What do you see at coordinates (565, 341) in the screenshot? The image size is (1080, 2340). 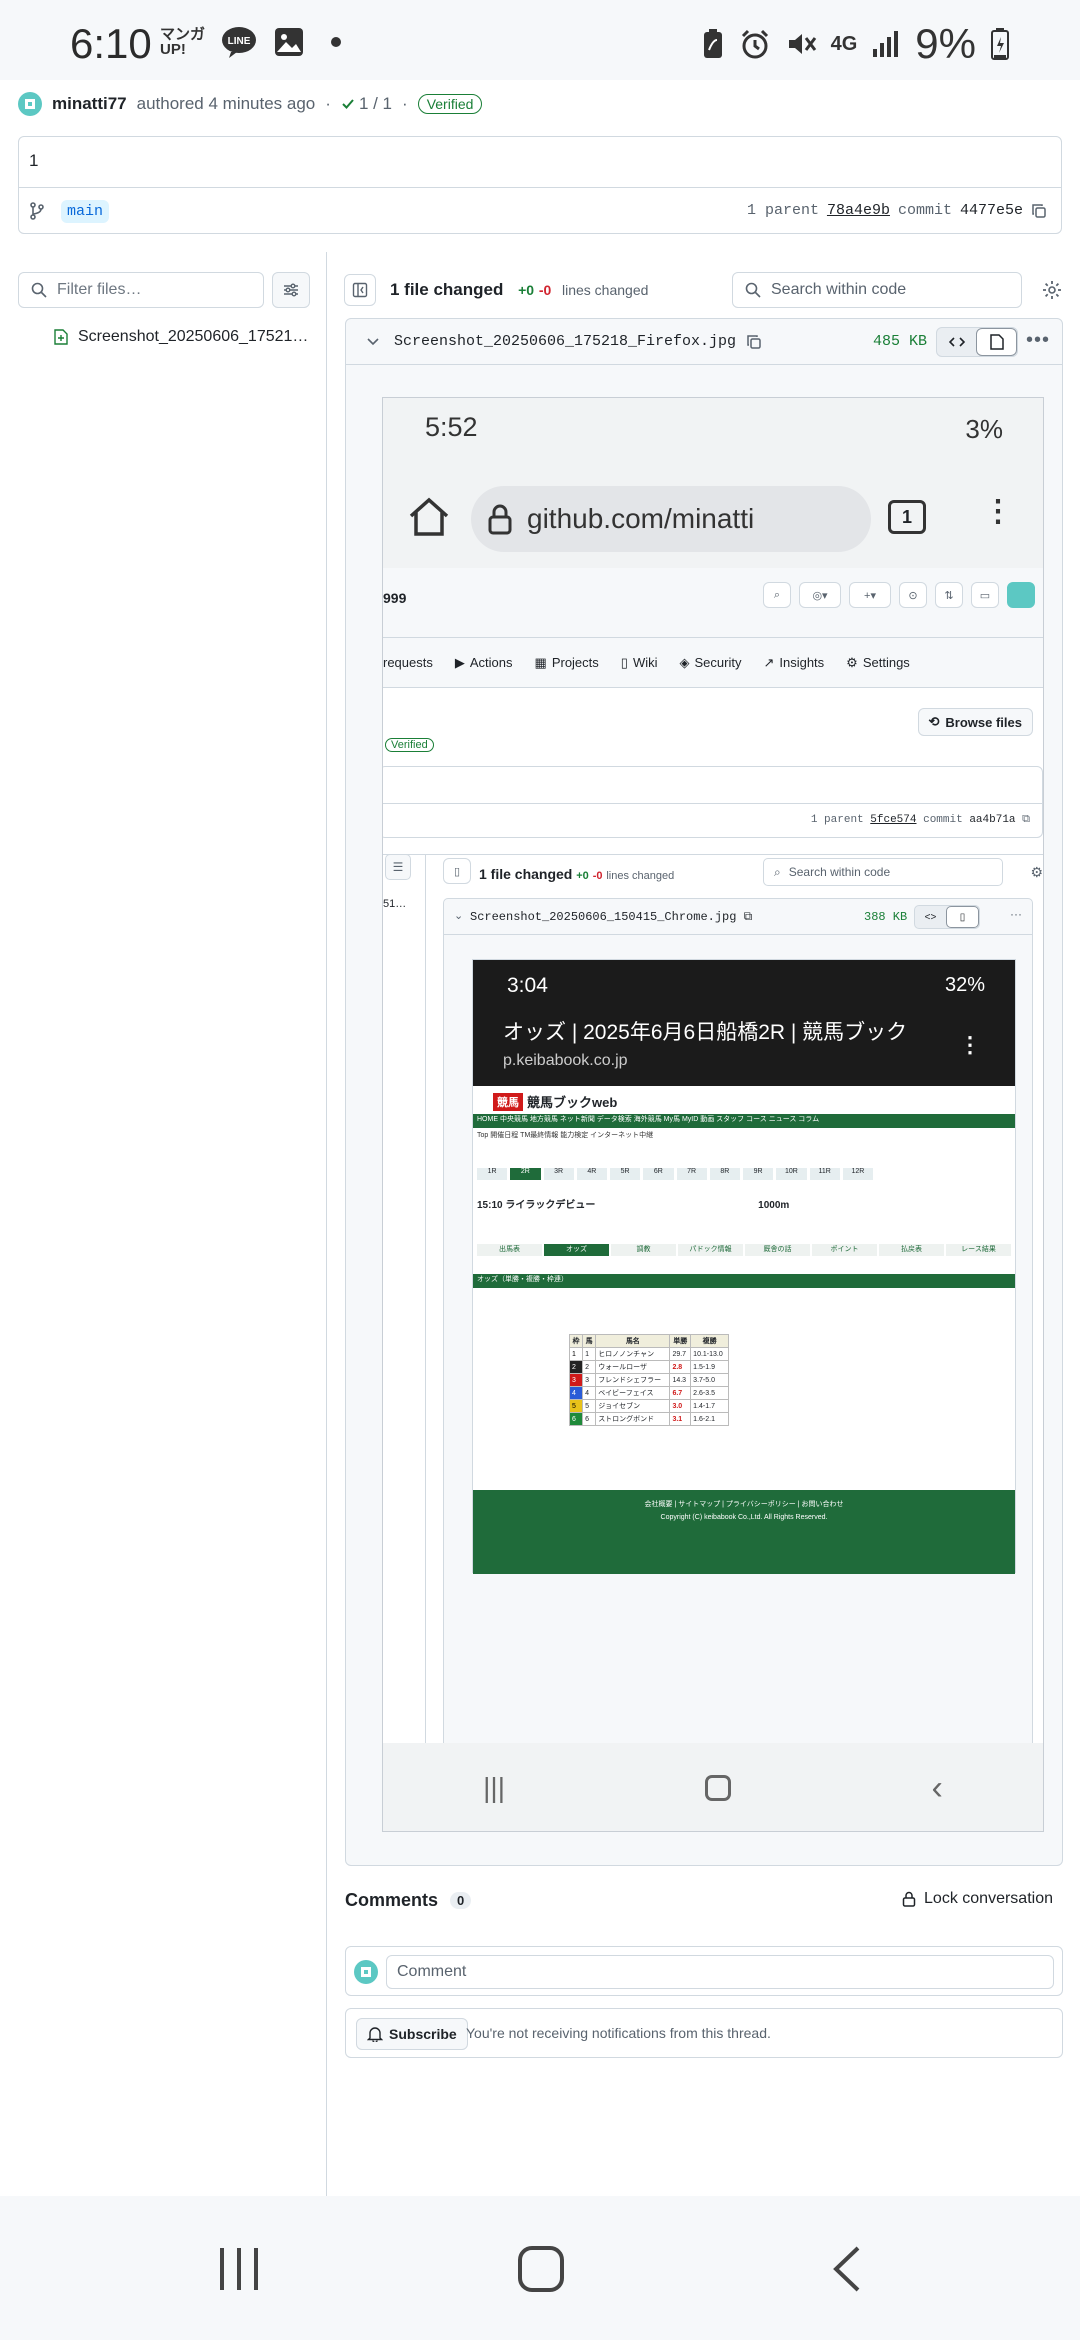 I see `diff-file-name-text: Screenshot_20250606_175218_Firefox.jpg` at bounding box center [565, 341].